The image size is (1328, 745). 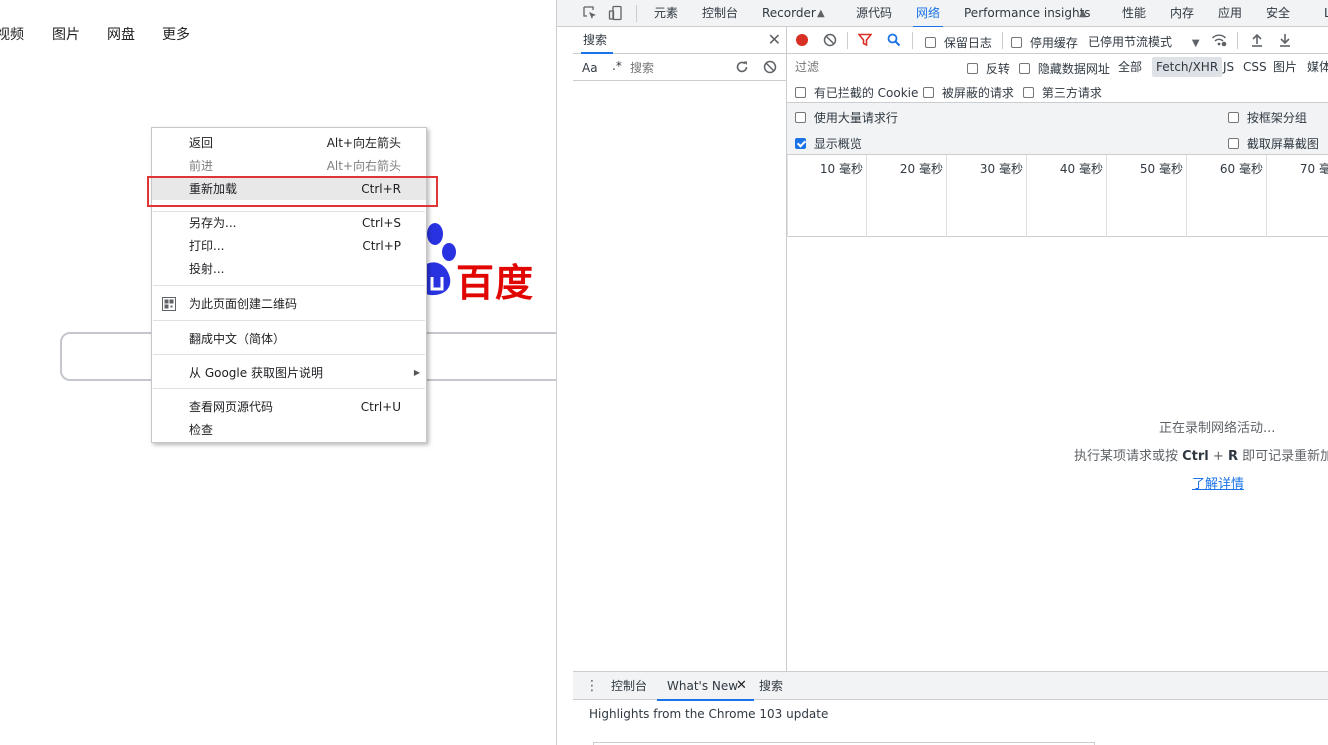 What do you see at coordinates (1255, 67) in the screenshot?
I see `filter-type-css: CSS` at bounding box center [1255, 67].